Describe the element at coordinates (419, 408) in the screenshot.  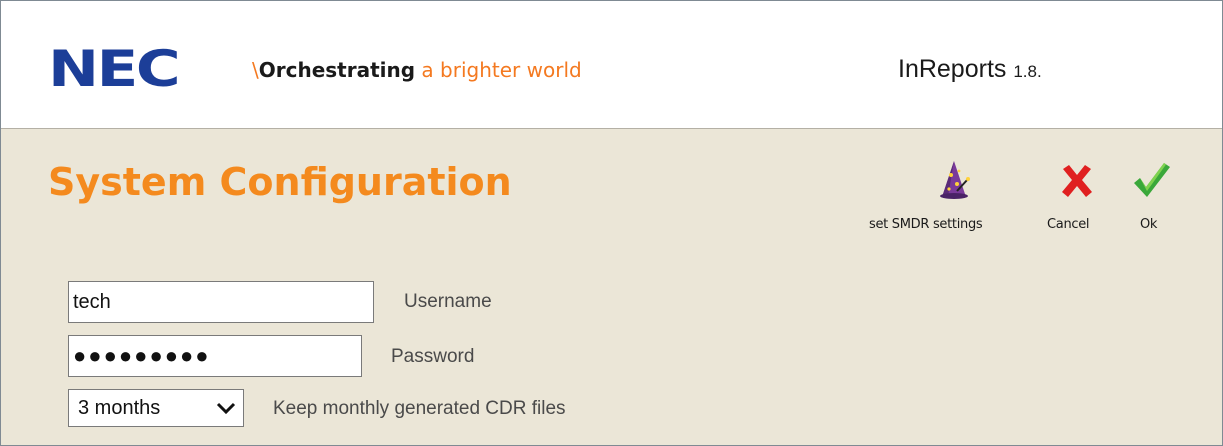
I see `retention-label: Keep monthly generated CDR files` at that location.